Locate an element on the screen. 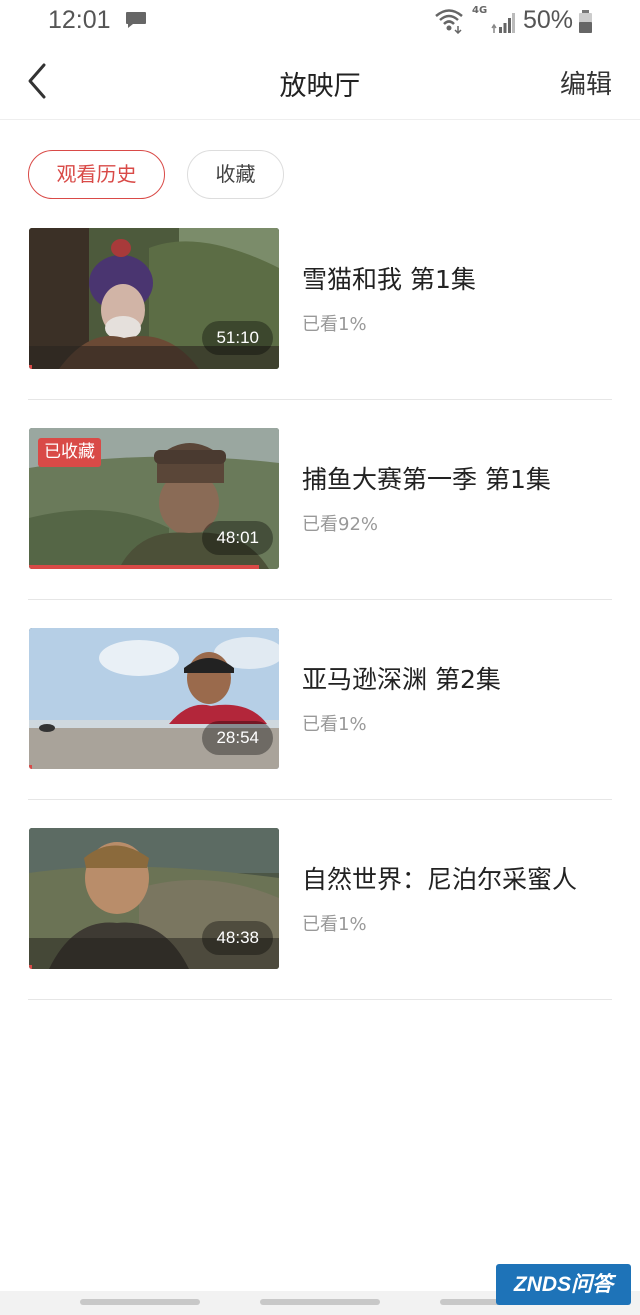 This screenshot has height=1315, width=640. tab-favorites: 收藏 is located at coordinates (235, 174).